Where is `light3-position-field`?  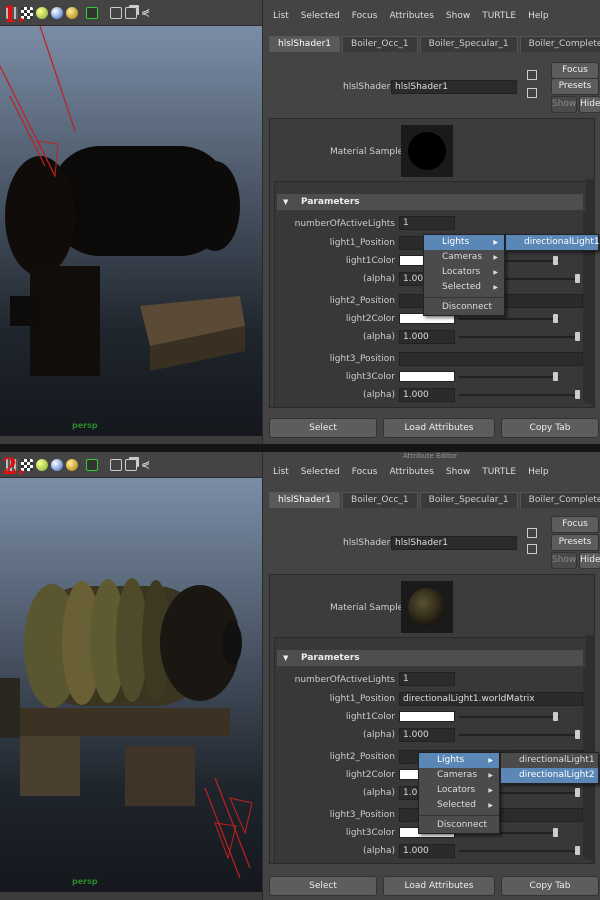
light3-position-field is located at coordinates (491, 359).